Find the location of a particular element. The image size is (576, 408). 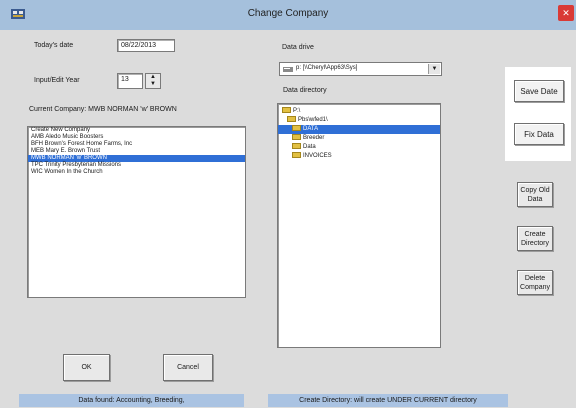

todays-date-field: 08/22/2013 is located at coordinates (146, 45).